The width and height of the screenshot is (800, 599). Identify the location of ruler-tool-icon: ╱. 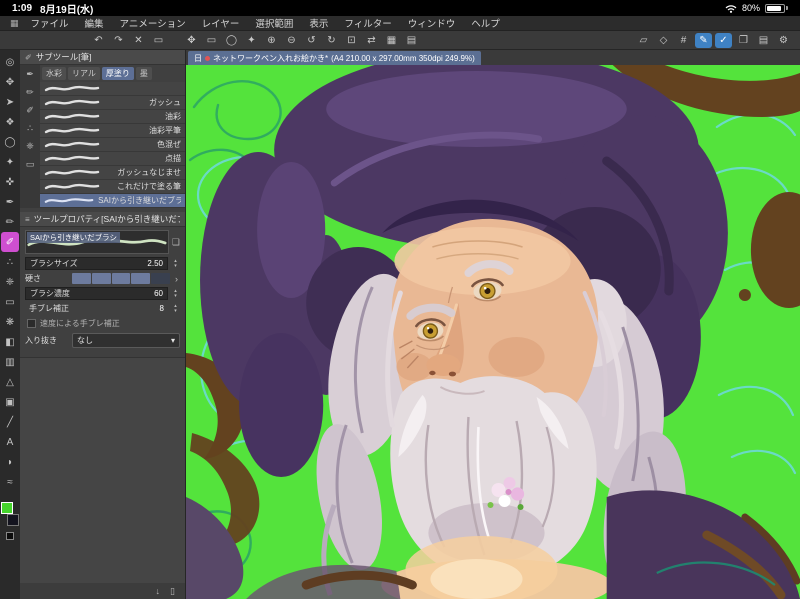
(10, 422).